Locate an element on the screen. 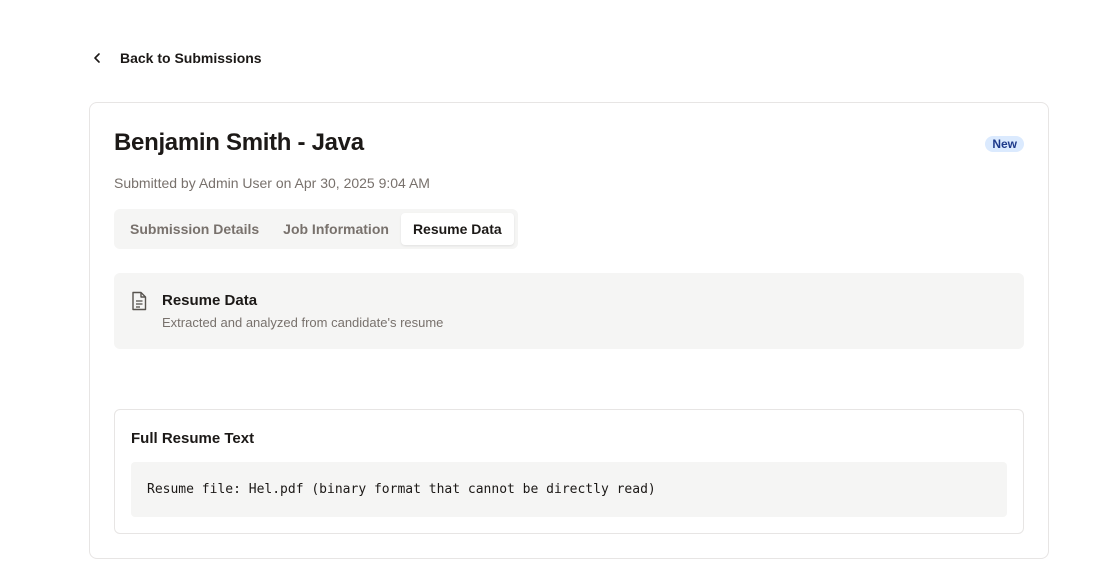 The height and width of the screenshot is (563, 1116). tab-submission-details: Submission Details is located at coordinates (194, 229).